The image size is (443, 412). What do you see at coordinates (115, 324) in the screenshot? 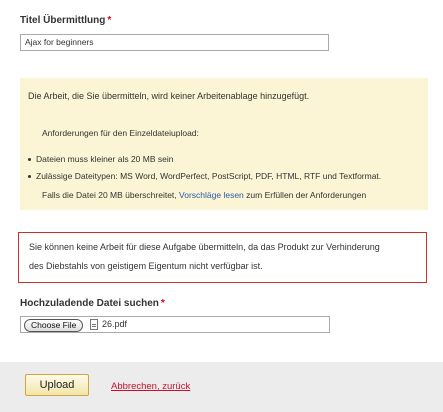
I see `selected-file-name: 26.pdf` at bounding box center [115, 324].